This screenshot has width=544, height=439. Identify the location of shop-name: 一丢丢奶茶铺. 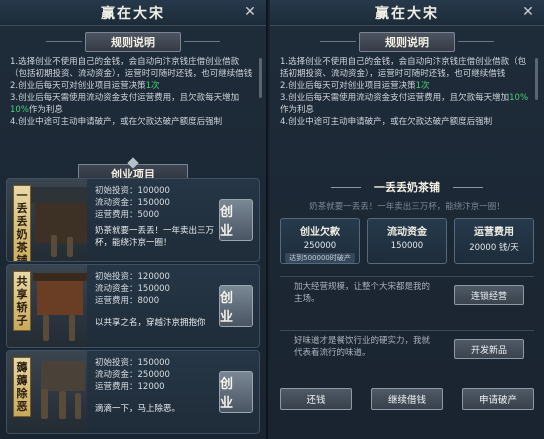
(407, 187).